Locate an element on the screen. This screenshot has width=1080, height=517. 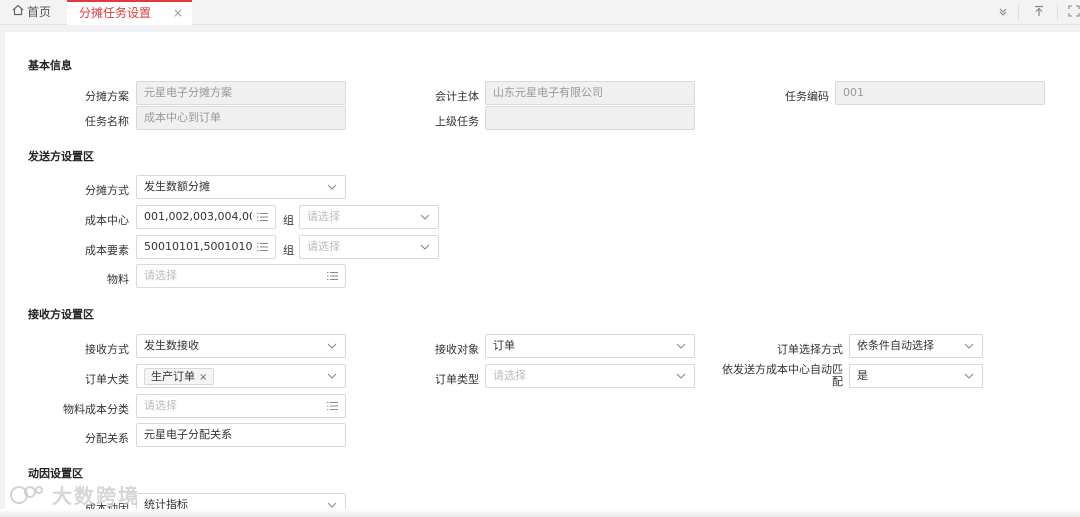
cost-element-value: 50010101,50010102, is located at coordinates (198, 246).